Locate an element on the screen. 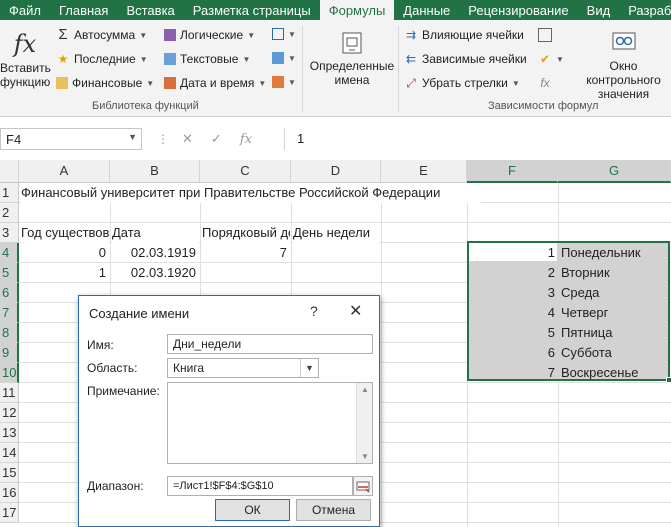  row-header-16: 16 is located at coordinates (9, 493).